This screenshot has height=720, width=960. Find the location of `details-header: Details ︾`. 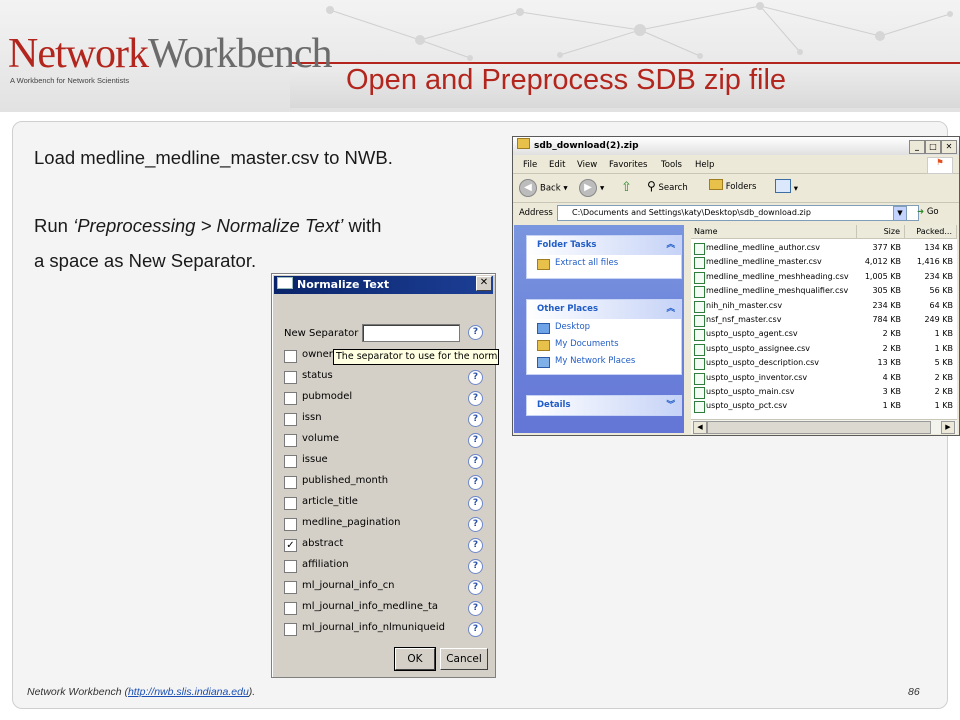

details-header: Details ︾ is located at coordinates (604, 405).